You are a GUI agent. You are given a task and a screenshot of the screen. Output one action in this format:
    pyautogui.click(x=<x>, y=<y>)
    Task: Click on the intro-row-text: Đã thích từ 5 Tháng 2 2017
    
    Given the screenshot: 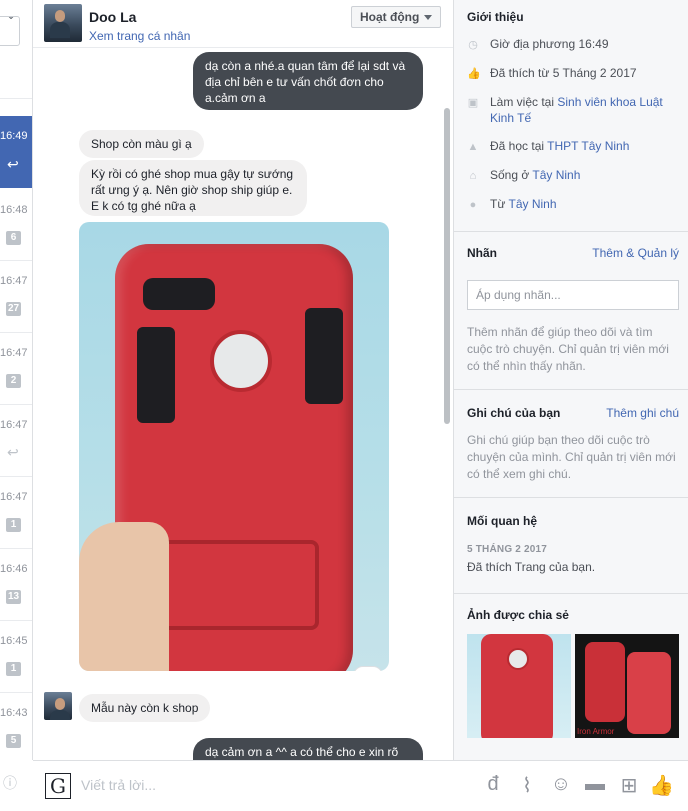 What is the action you would take?
    pyautogui.click(x=563, y=73)
    